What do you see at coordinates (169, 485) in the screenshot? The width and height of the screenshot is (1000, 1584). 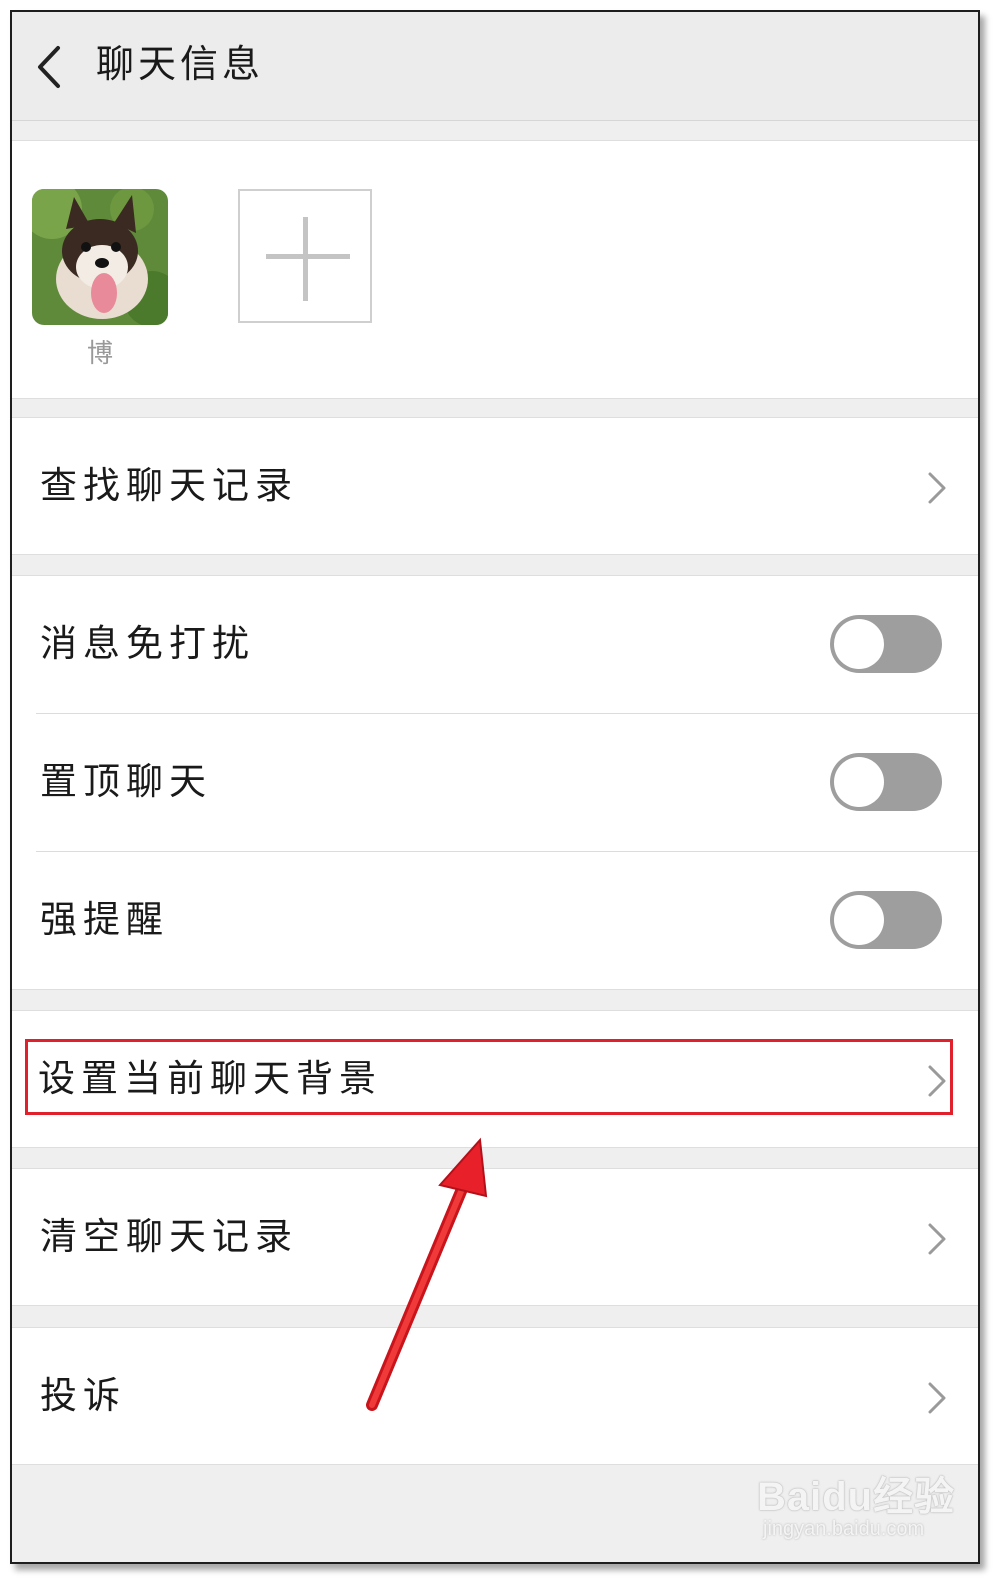 I see `search-history-label: 查找聊天记录` at bounding box center [169, 485].